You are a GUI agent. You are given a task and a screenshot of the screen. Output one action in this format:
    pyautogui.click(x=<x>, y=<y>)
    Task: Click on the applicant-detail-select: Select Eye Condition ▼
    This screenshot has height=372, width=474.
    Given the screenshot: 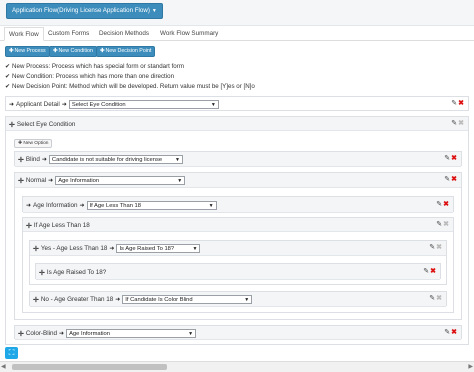 What is the action you would take?
    pyautogui.click(x=143, y=104)
    